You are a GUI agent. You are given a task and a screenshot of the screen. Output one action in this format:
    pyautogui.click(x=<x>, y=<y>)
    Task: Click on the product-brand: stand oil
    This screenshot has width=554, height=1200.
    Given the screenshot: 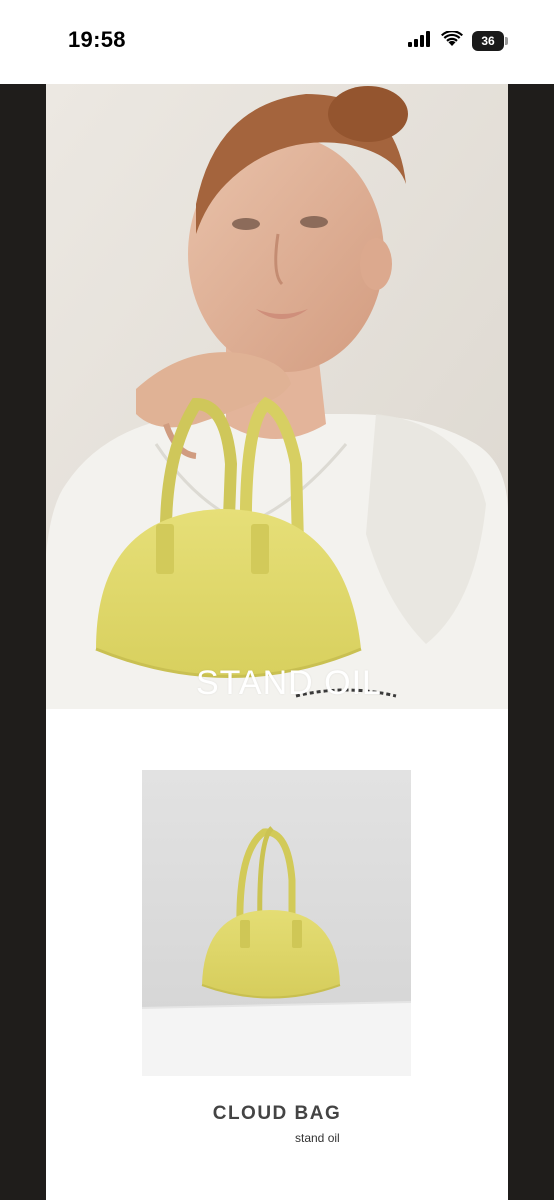 What is the action you would take?
    pyautogui.click(x=317, y=1138)
    